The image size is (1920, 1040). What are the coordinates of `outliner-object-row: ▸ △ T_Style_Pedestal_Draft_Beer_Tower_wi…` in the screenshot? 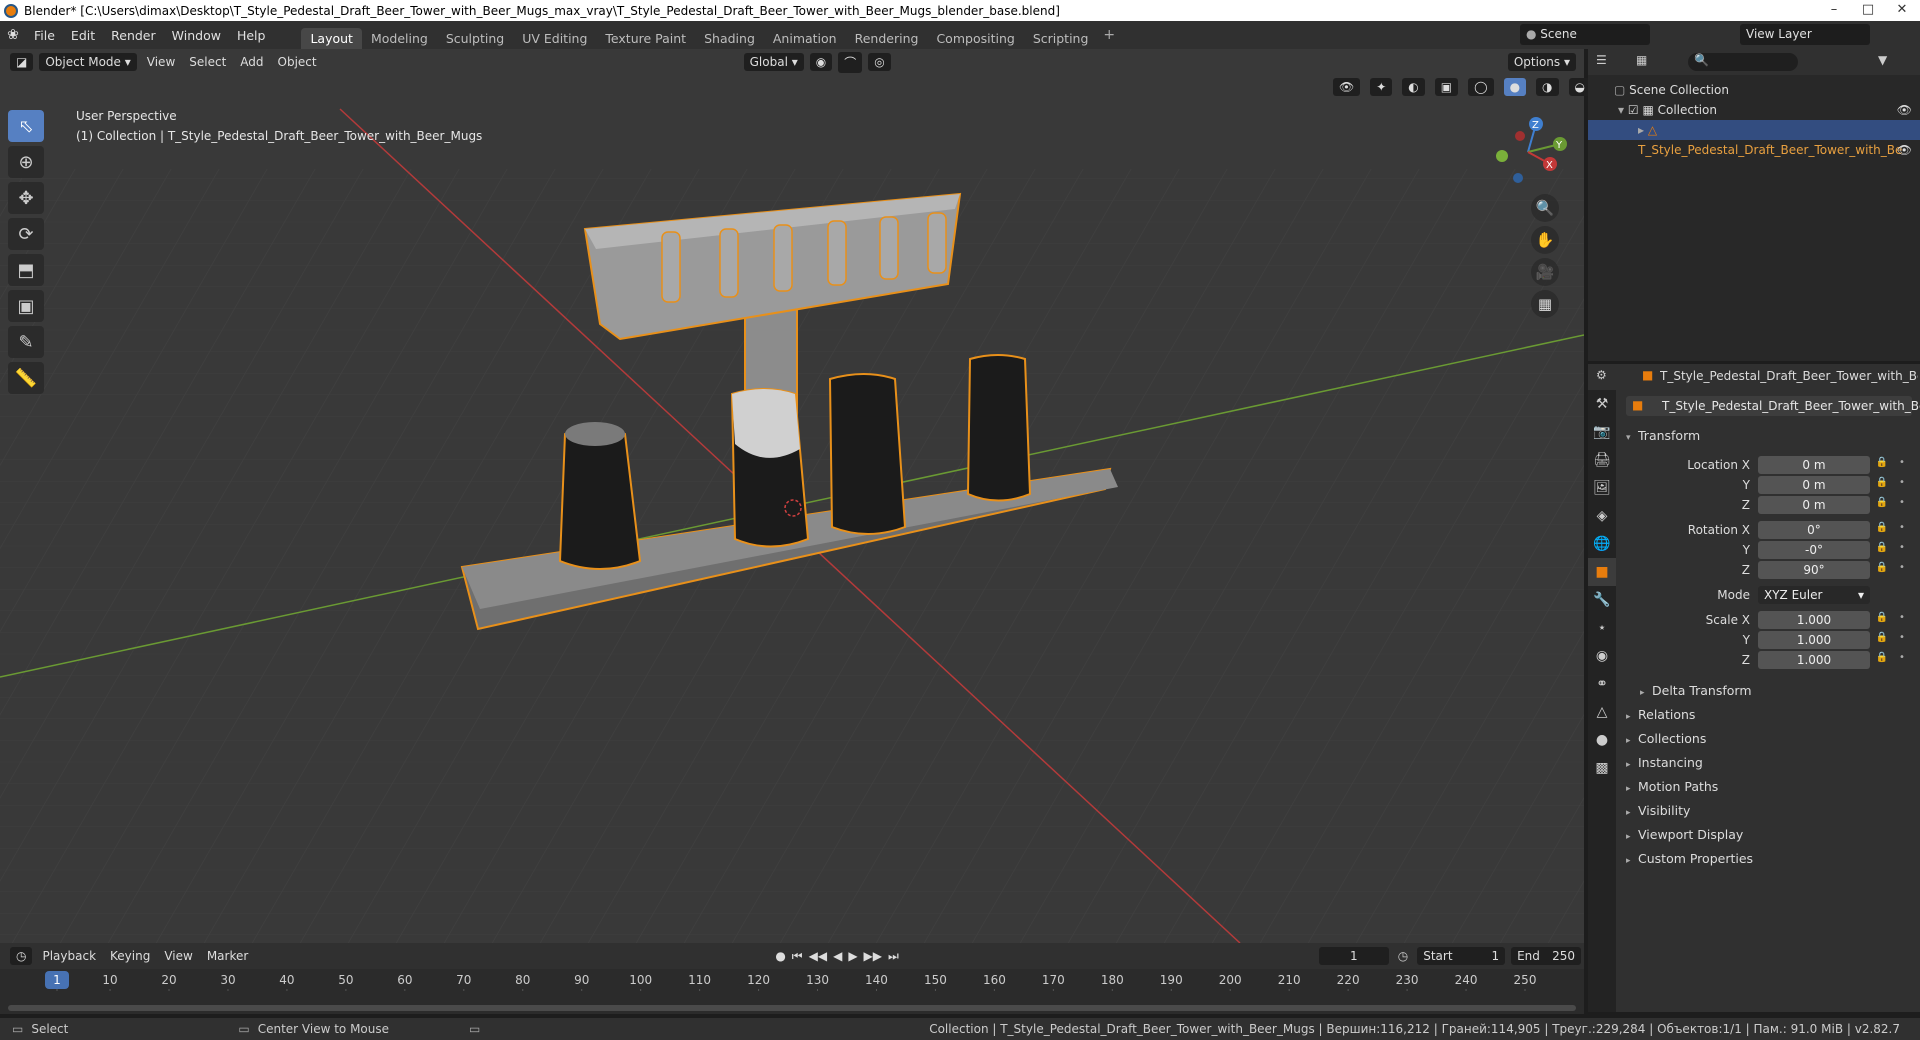 It's located at (1754, 138).